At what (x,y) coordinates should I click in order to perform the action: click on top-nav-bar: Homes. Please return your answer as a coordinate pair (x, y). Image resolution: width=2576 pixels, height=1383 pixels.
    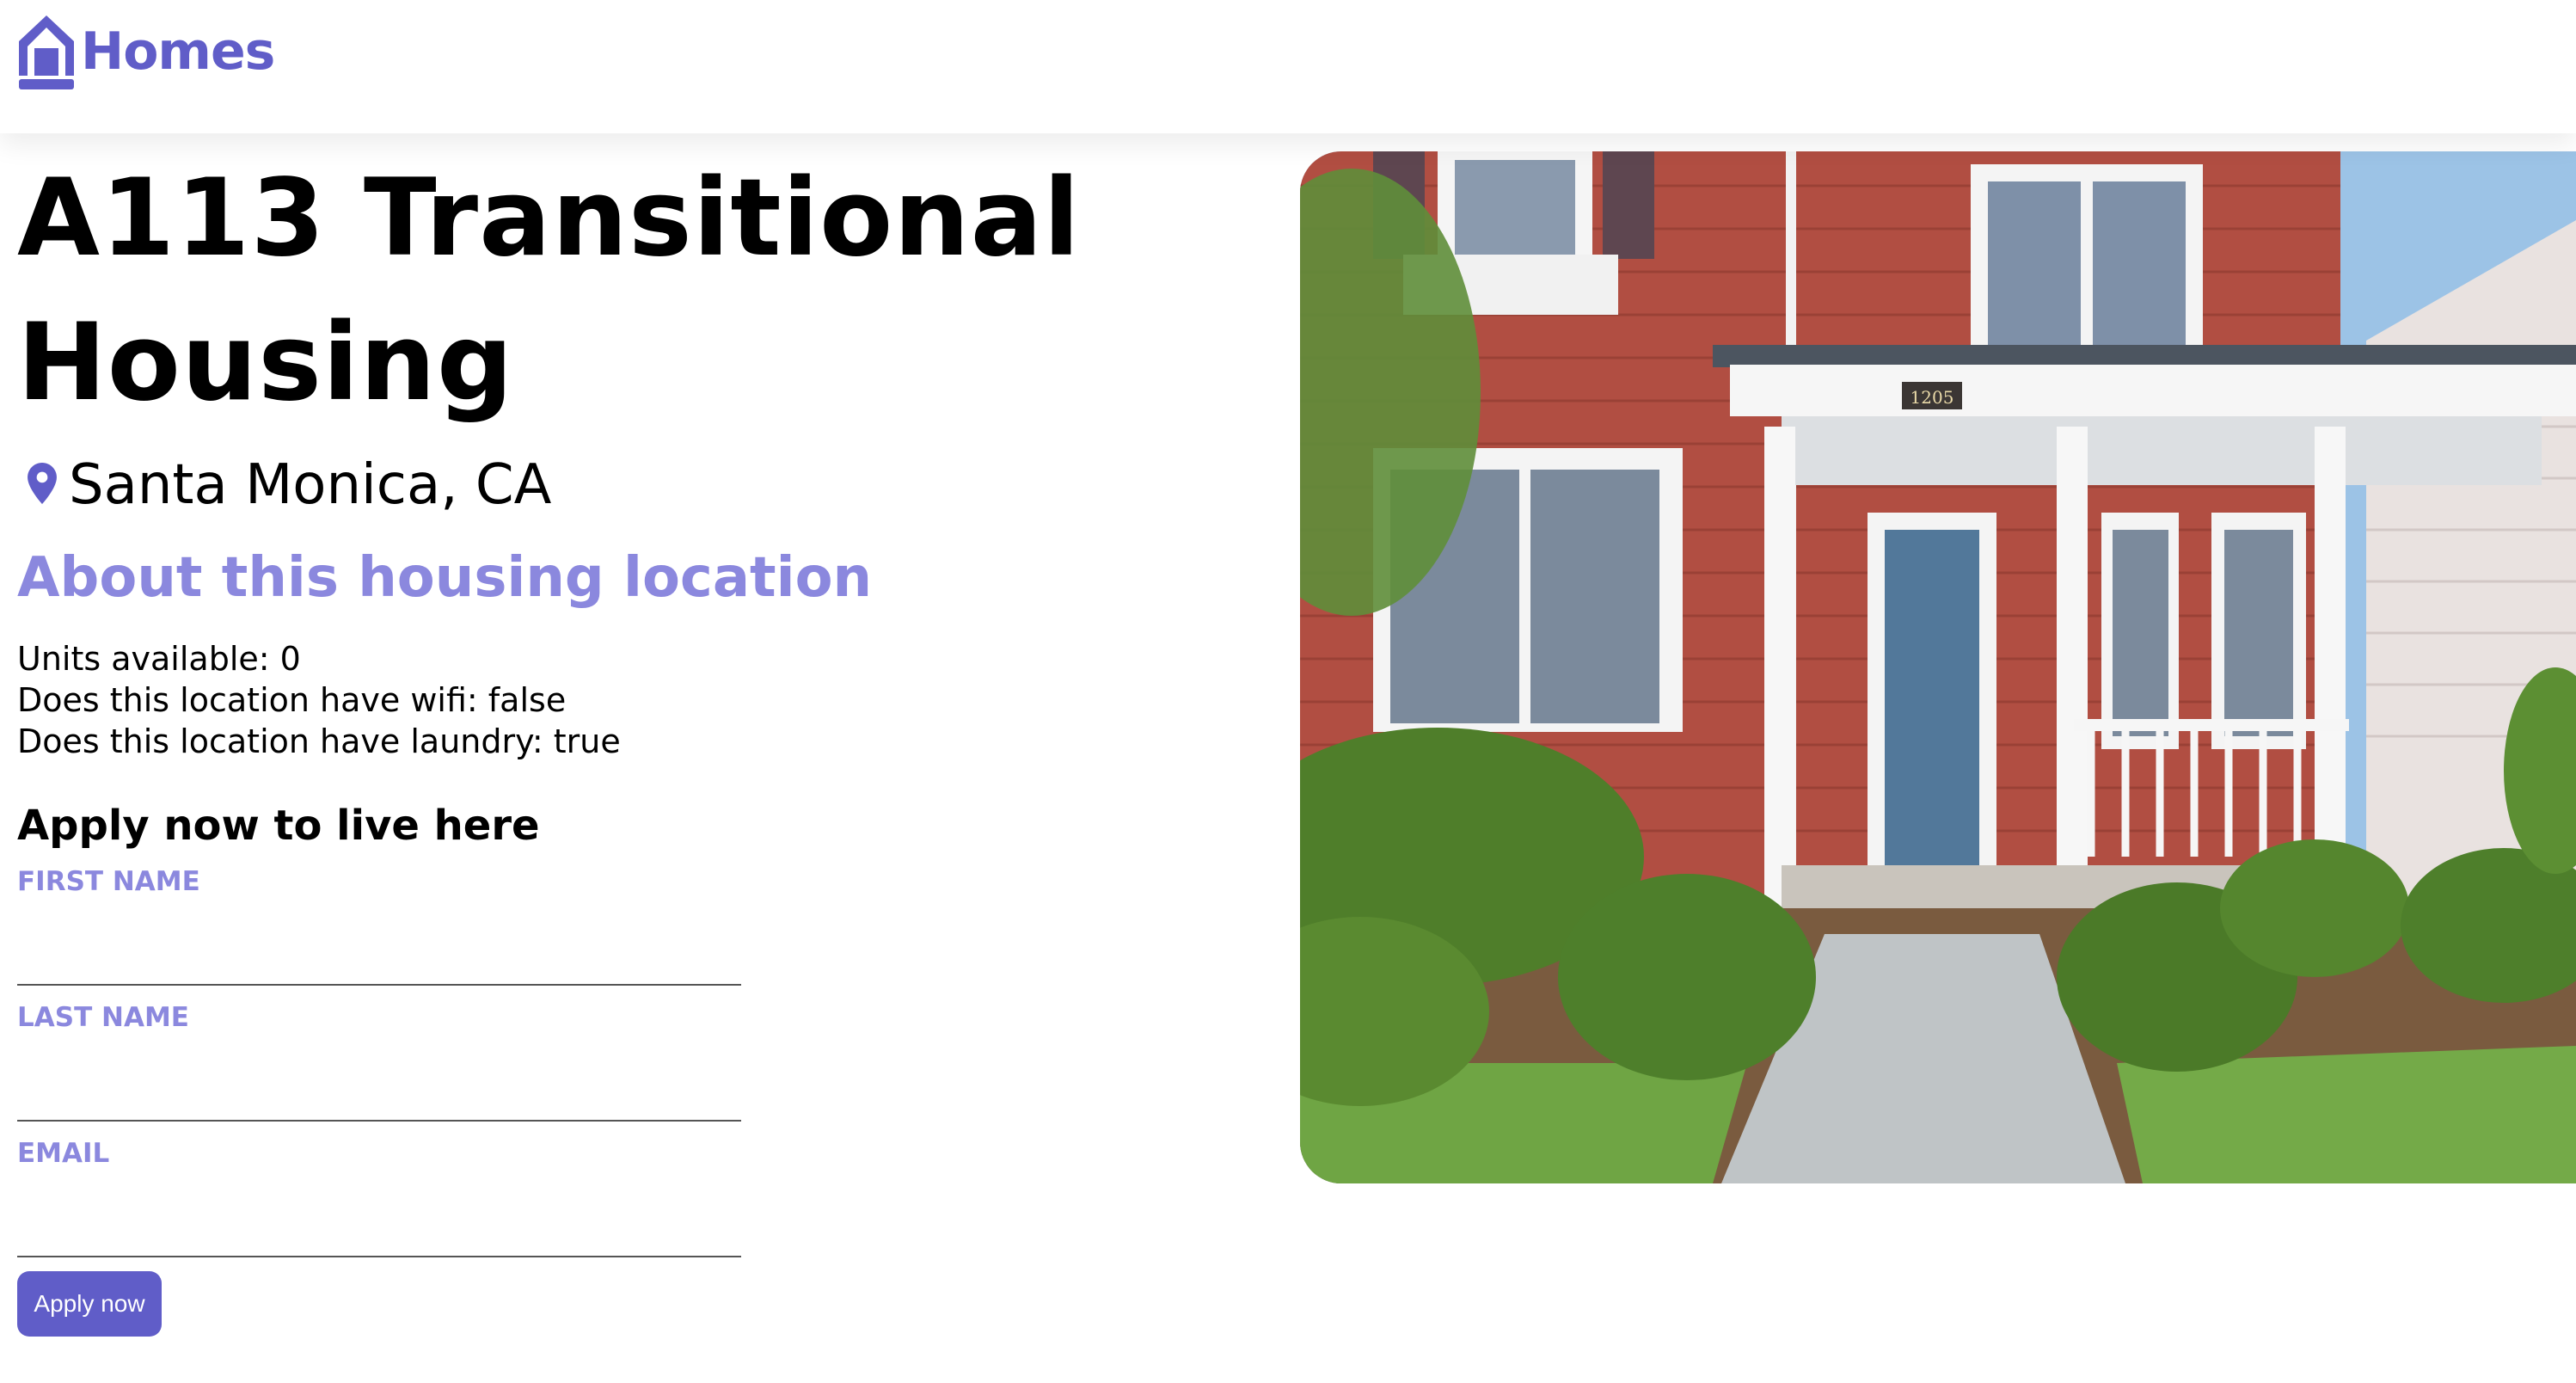
    Looking at the image, I should click on (1288, 66).